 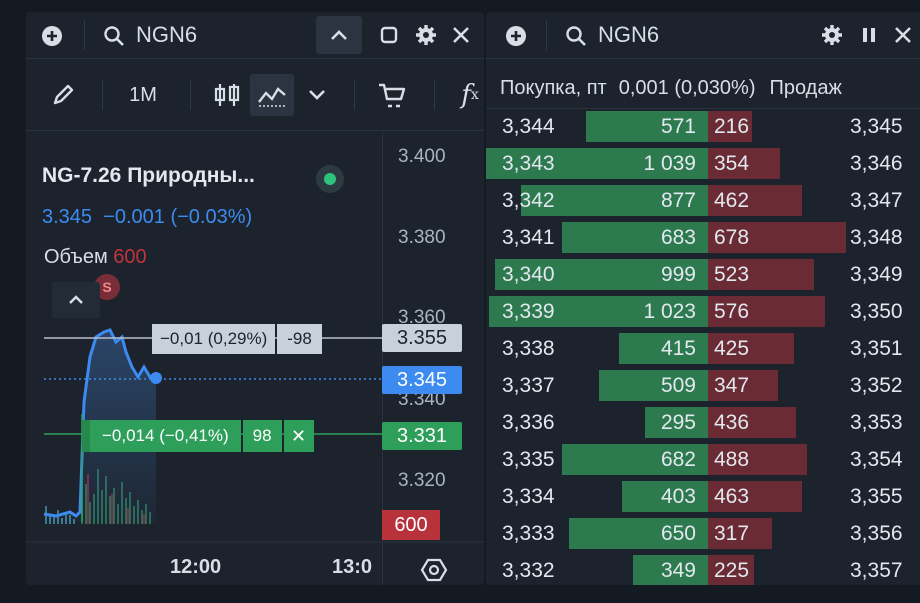 What do you see at coordinates (678, 422) in the screenshot?
I see `bid-qty: 295` at bounding box center [678, 422].